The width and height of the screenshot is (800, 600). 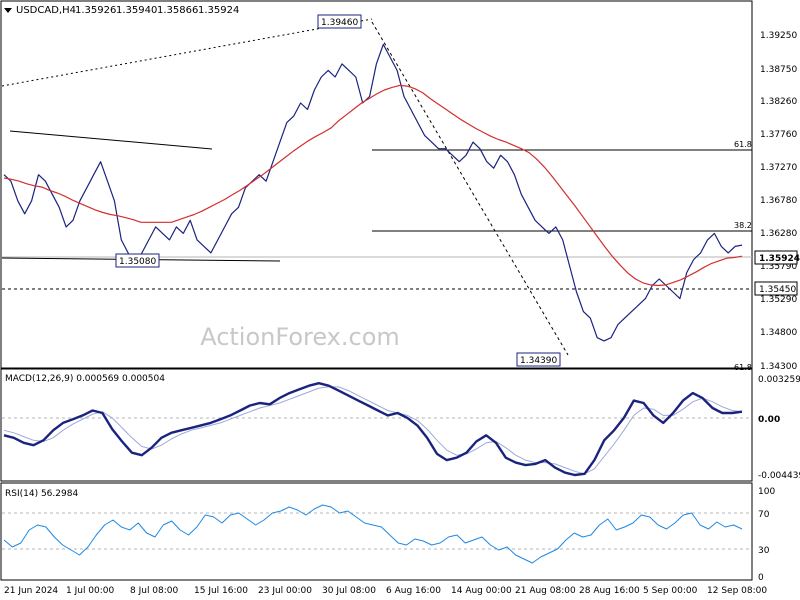 What do you see at coordinates (31, 591) in the screenshot?
I see `x-tick-label: 21 Jun 2024` at bounding box center [31, 591].